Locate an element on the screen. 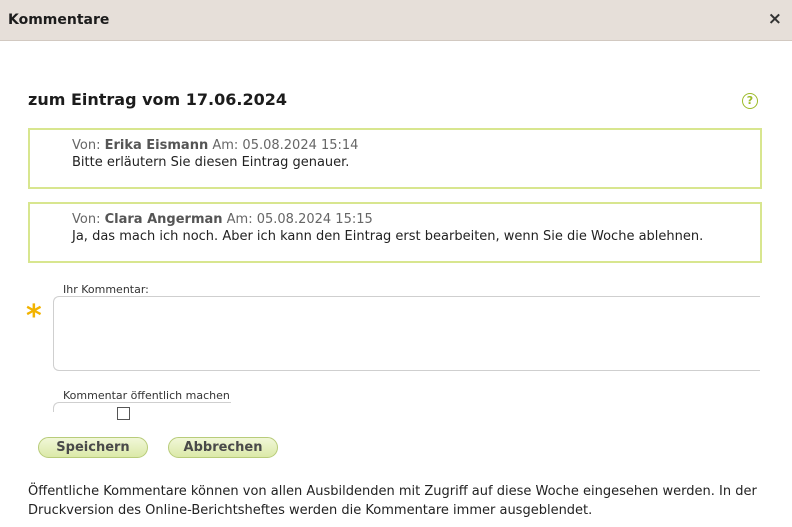 The height and width of the screenshot is (527, 792). public-checkbox is located at coordinates (123, 413).